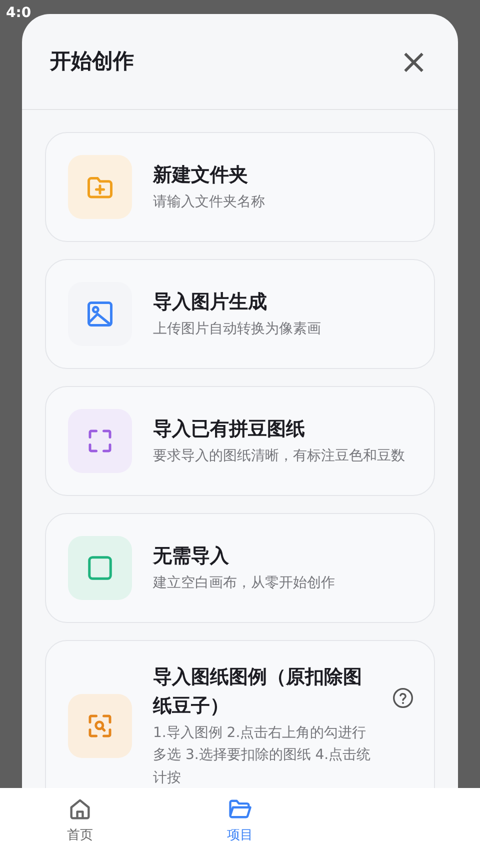 The image size is (480, 853). I want to click on close-button: ×, so click(414, 61).